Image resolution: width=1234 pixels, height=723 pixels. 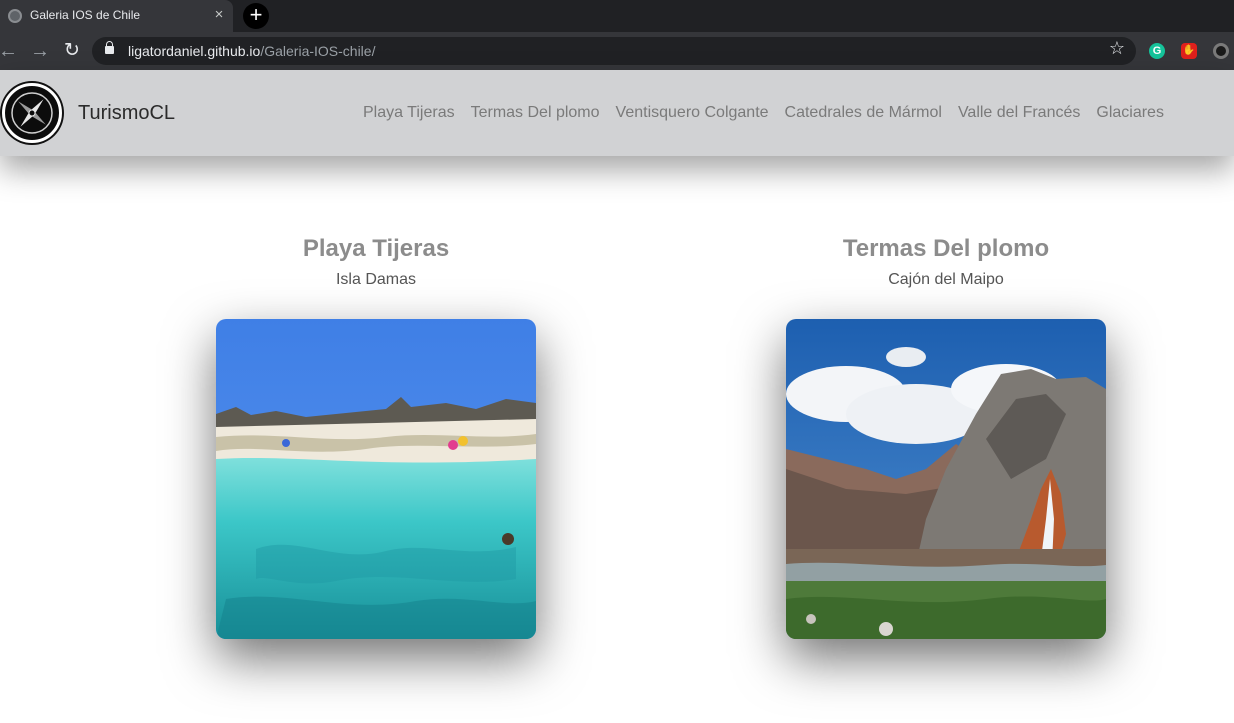 What do you see at coordinates (194, 51) in the screenshot?
I see `url-host: ligatordaniel.github.io` at bounding box center [194, 51].